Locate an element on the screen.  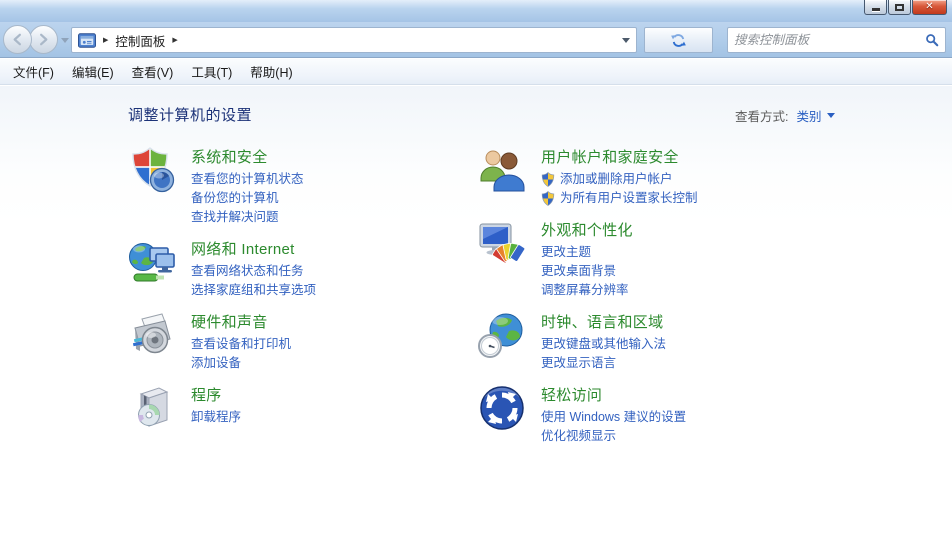
category-link: 更改主题 is located at coordinates (587, 252).